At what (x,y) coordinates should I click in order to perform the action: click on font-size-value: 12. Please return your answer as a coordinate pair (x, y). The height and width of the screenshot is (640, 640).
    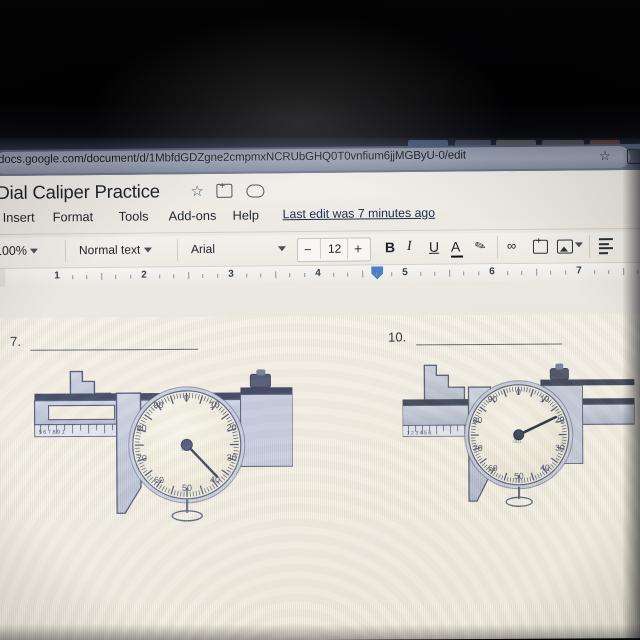
    Looking at the image, I should click on (334, 249).